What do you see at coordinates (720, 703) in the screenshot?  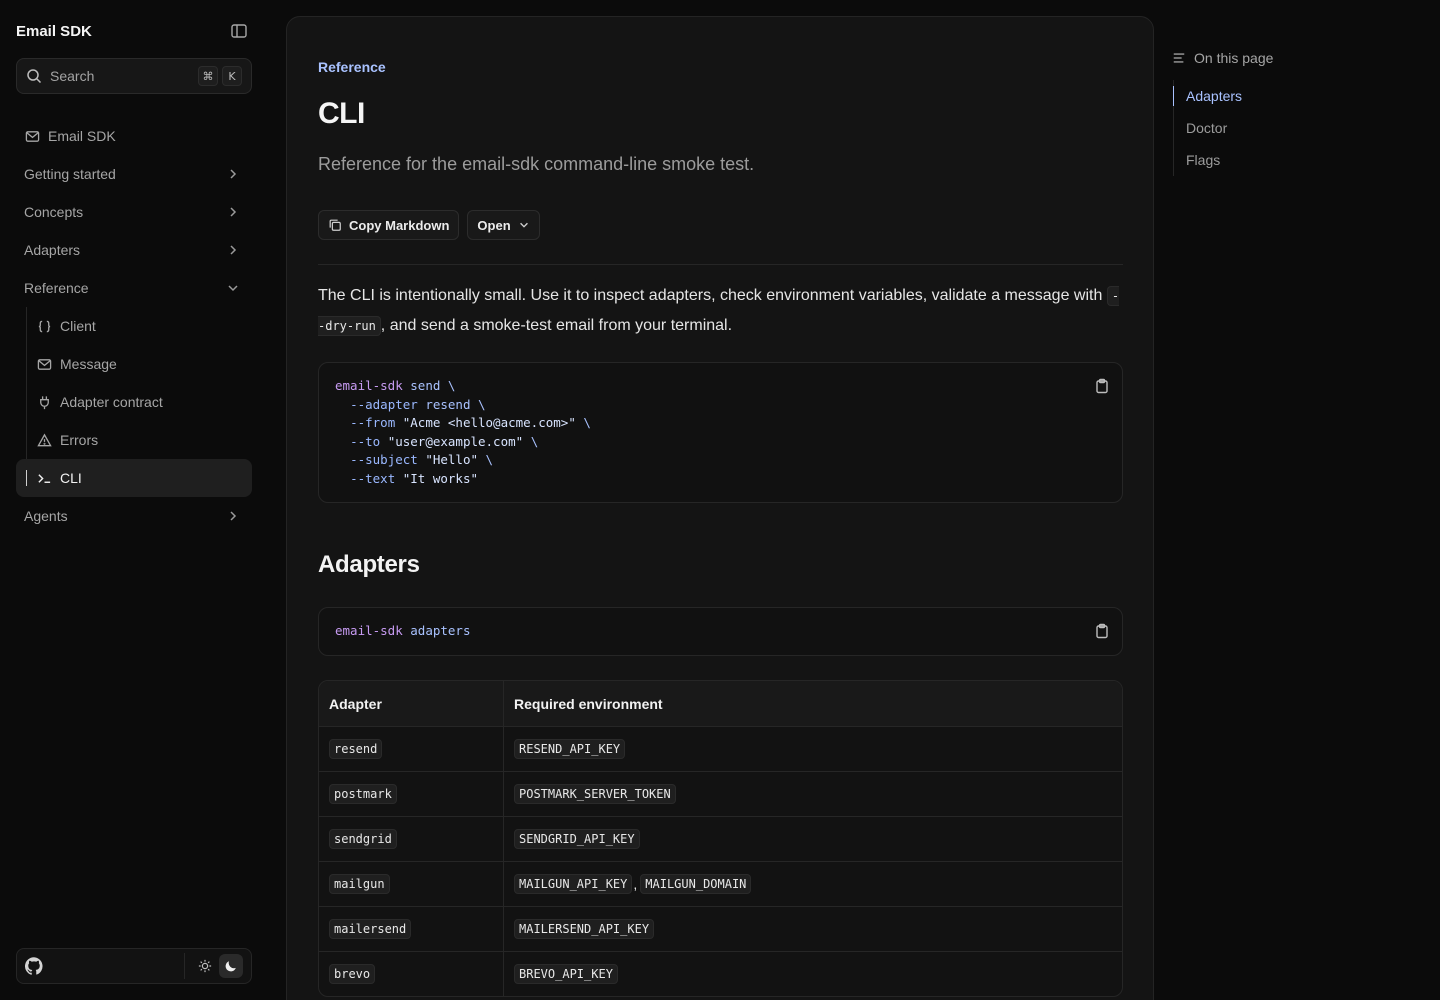 I see `table-header-row: Adapter Required environment` at bounding box center [720, 703].